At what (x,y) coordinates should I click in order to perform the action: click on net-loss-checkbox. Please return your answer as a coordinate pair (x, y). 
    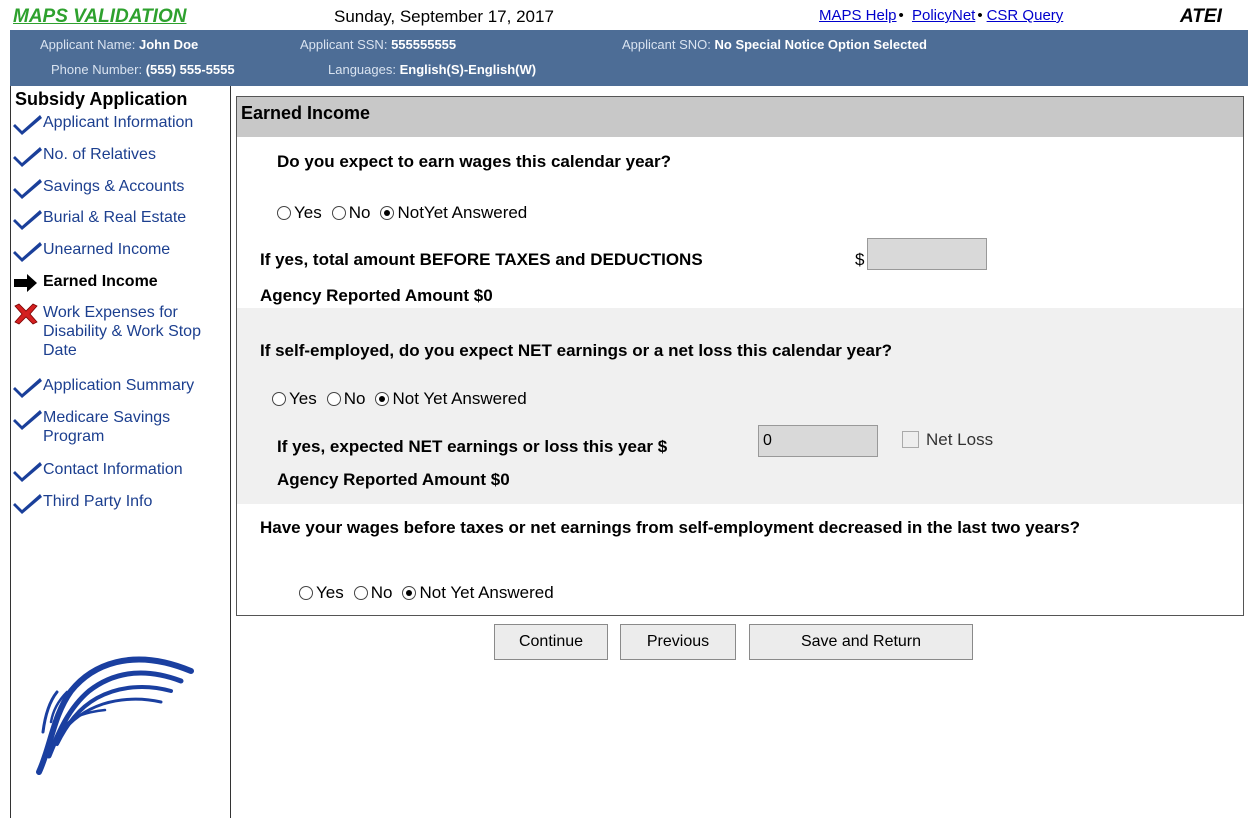
    Looking at the image, I should click on (910, 439).